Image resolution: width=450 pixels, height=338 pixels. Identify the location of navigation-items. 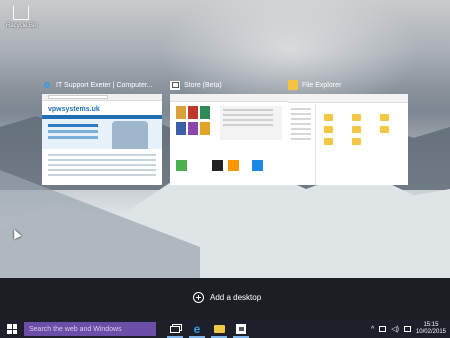
(301, 109).